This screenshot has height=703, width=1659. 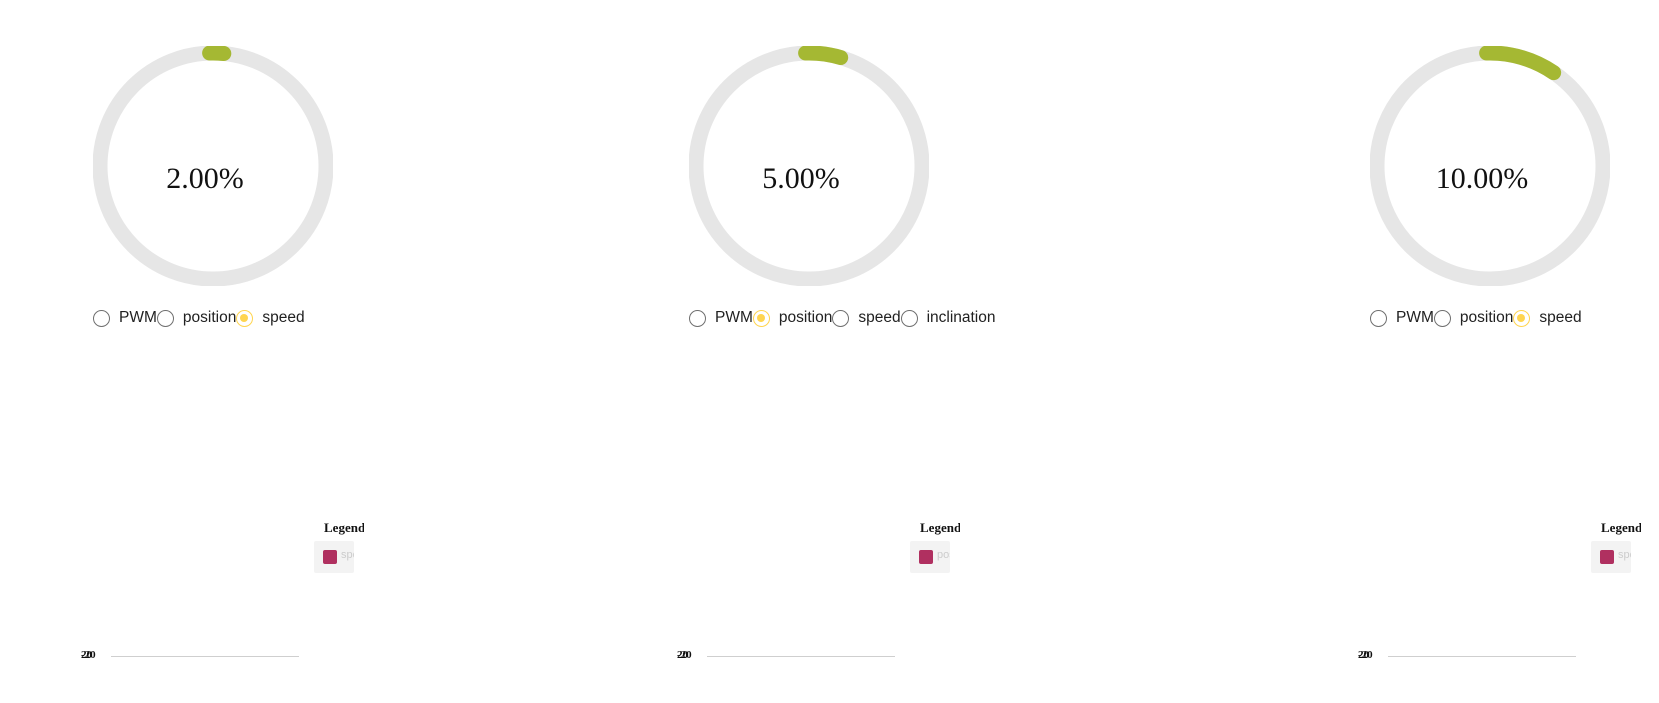 I want to click on legend-item-label: position, so click(x=943, y=555).